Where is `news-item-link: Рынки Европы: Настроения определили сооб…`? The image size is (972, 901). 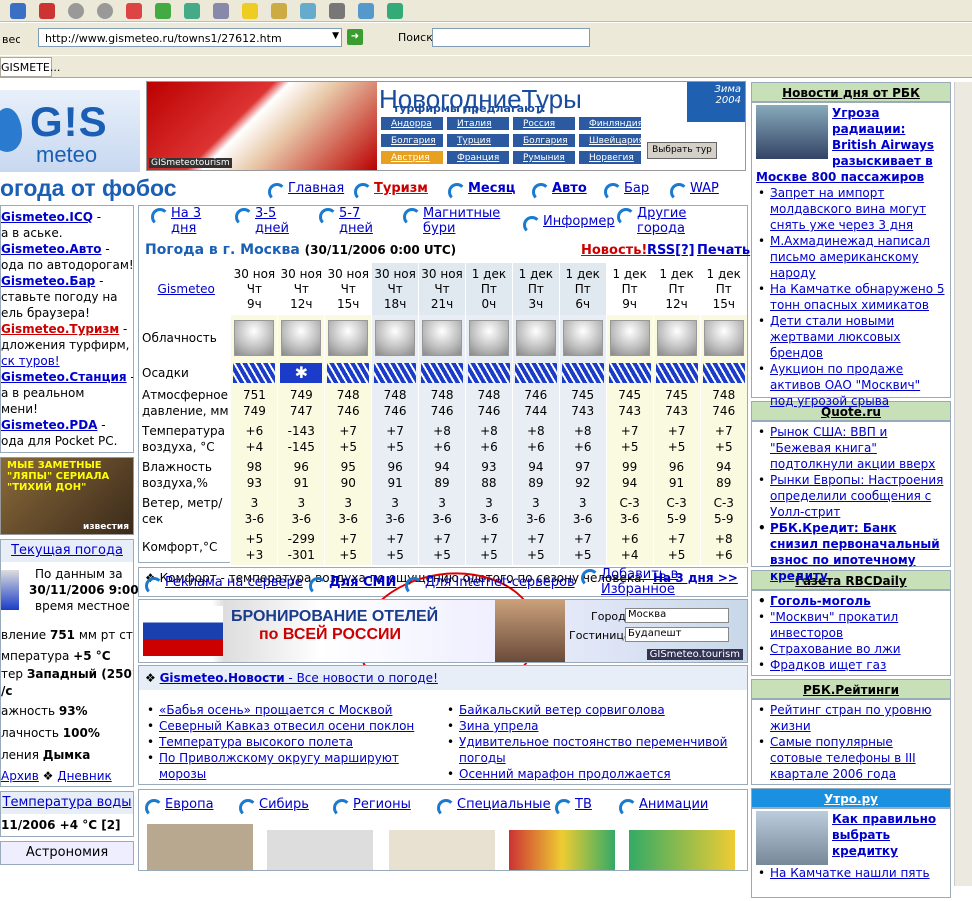 news-item-link: Рынки Европы: Настроения определили сооб… is located at coordinates (851, 496).